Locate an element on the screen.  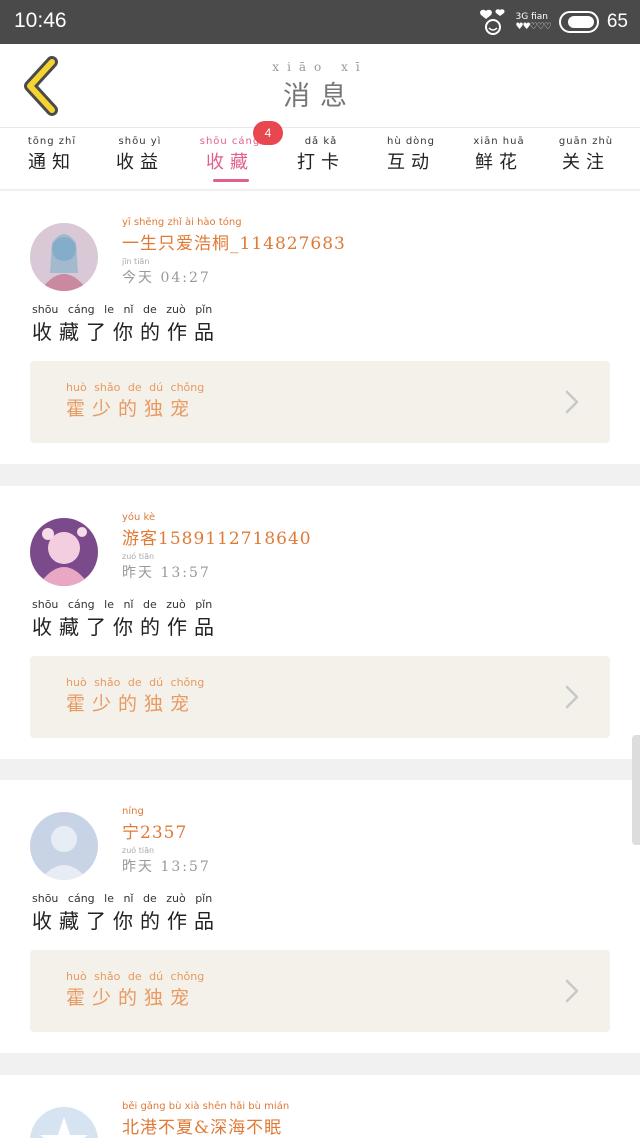
default-avatar-icon is located at coordinates (64, 846).